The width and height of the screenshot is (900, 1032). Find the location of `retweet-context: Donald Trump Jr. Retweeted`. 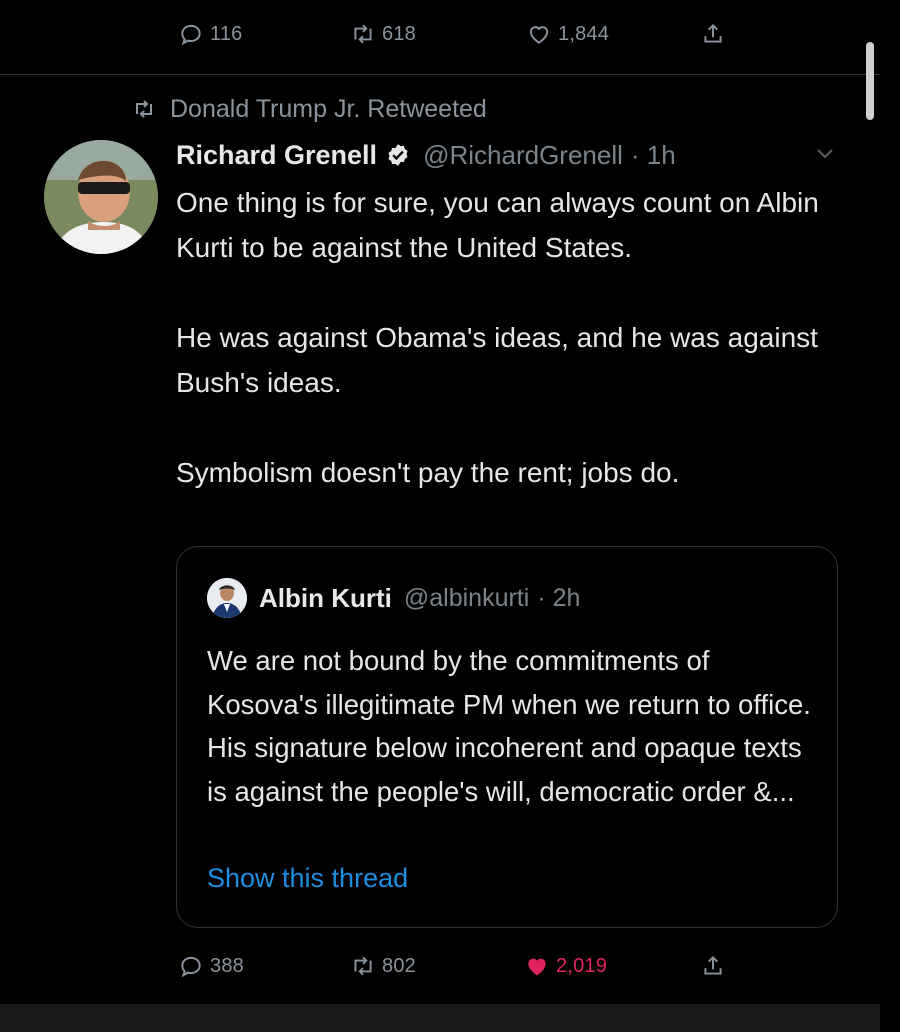

retweet-context: Donald Trump Jr. Retweeted is located at coordinates (308, 109).